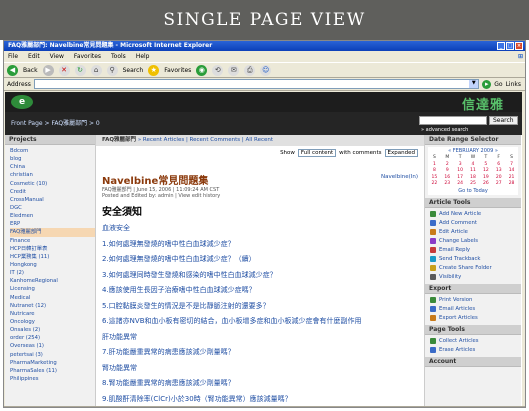  I want to click on project-item: Finance, so click(52, 241).